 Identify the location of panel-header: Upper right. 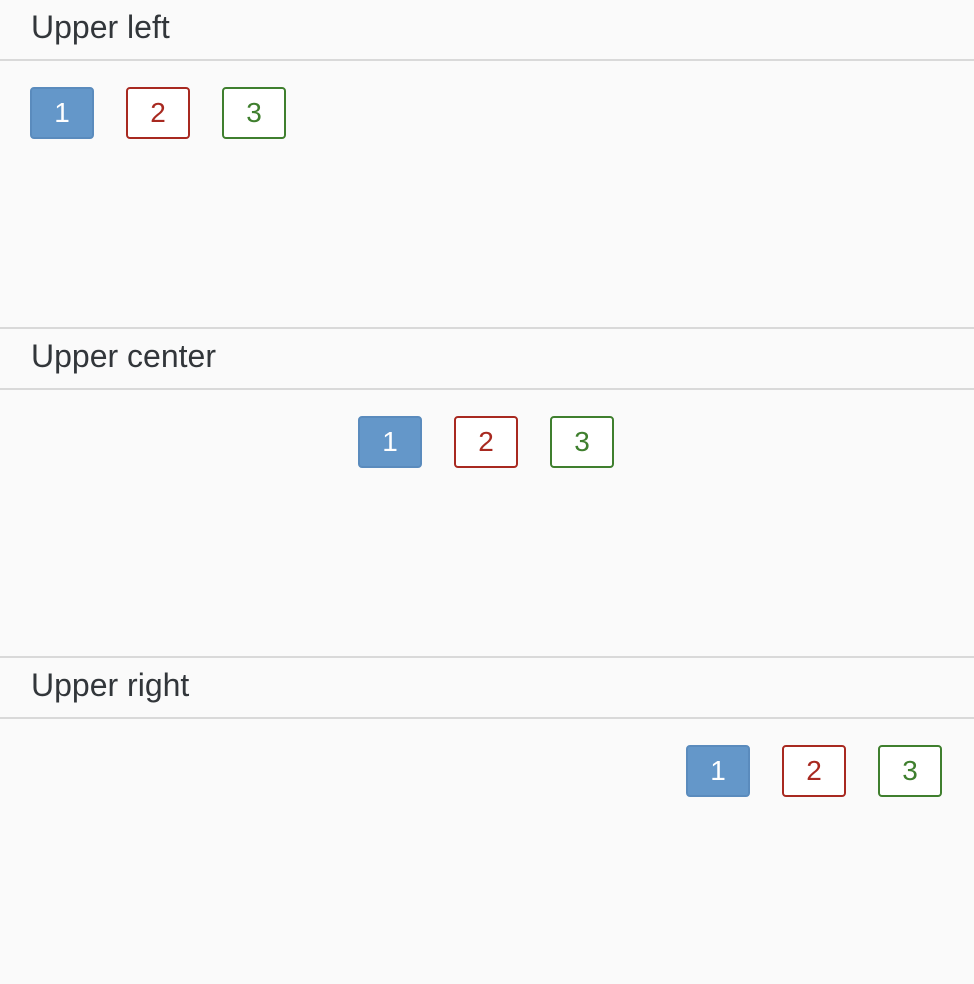
(487, 688).